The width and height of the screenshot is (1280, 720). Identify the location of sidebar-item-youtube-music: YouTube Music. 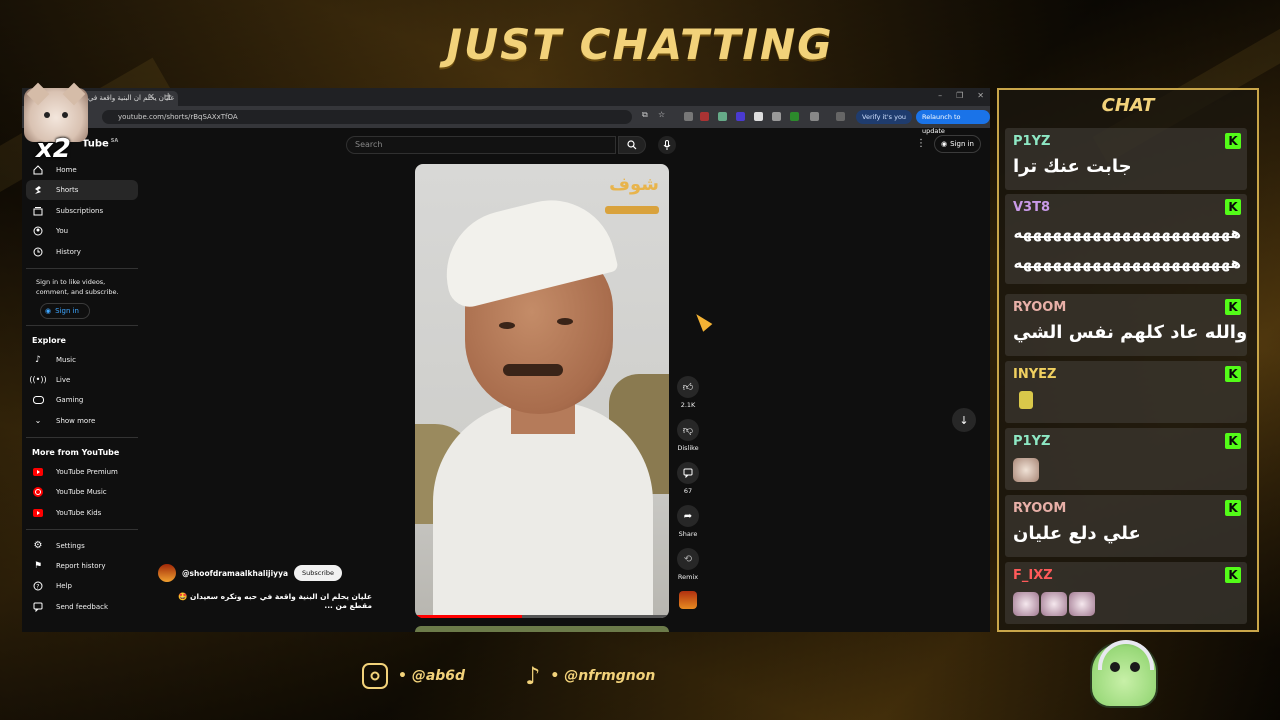
(82, 492).